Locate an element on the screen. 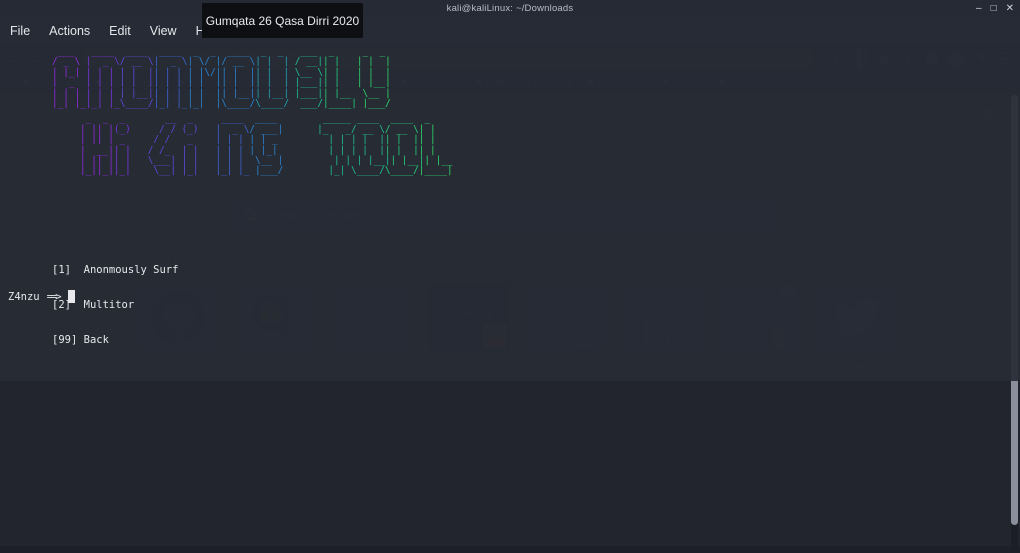 This screenshot has height=553, width=1020. terminal-window-title: kali@kaliLinux: ~/Downloads is located at coordinates (510, 8).